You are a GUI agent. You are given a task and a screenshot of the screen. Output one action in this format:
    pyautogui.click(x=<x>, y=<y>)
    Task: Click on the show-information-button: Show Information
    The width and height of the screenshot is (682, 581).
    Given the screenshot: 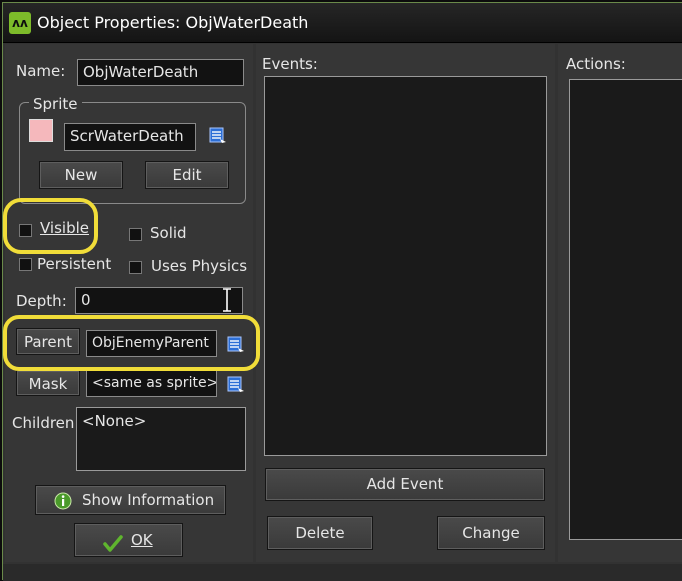 What is the action you would take?
    pyautogui.click(x=130, y=500)
    